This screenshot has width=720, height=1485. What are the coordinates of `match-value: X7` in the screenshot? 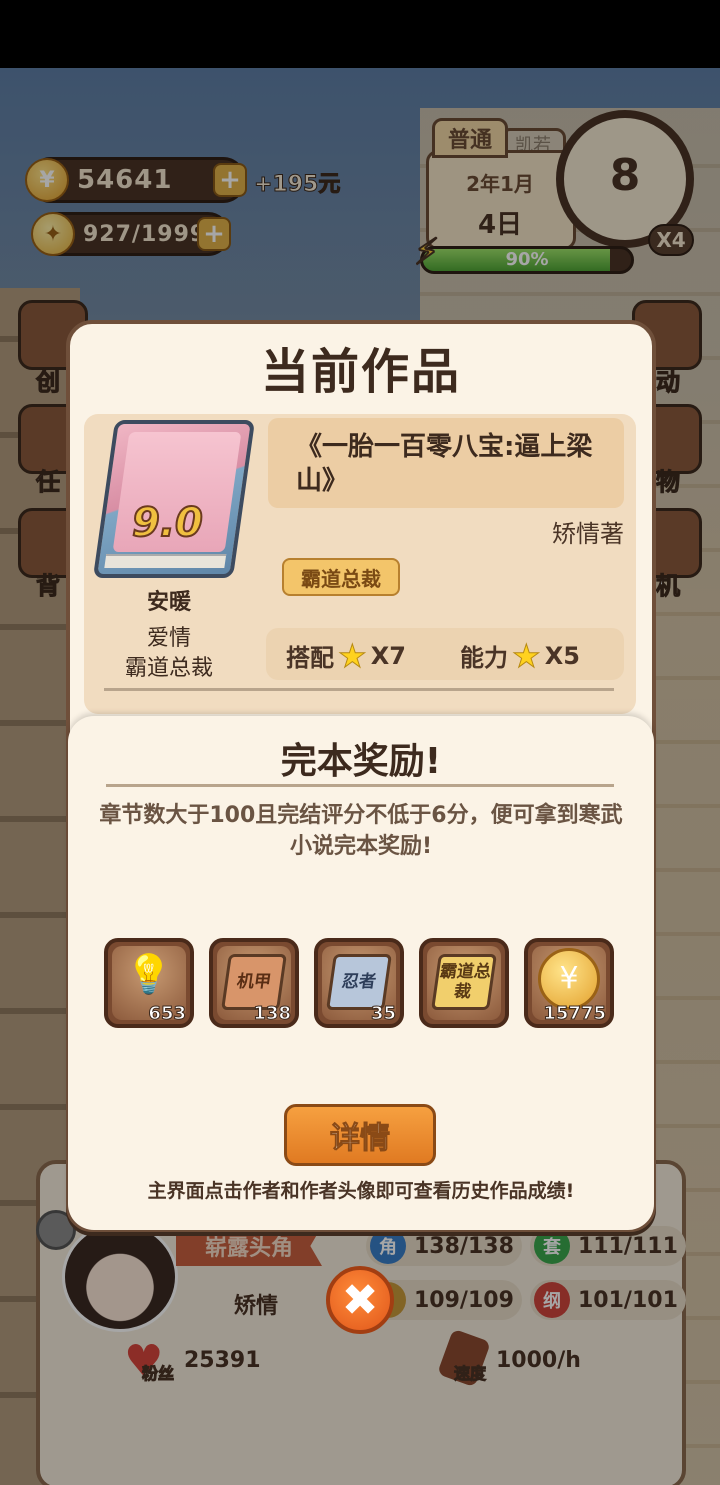 It's located at (388, 655).